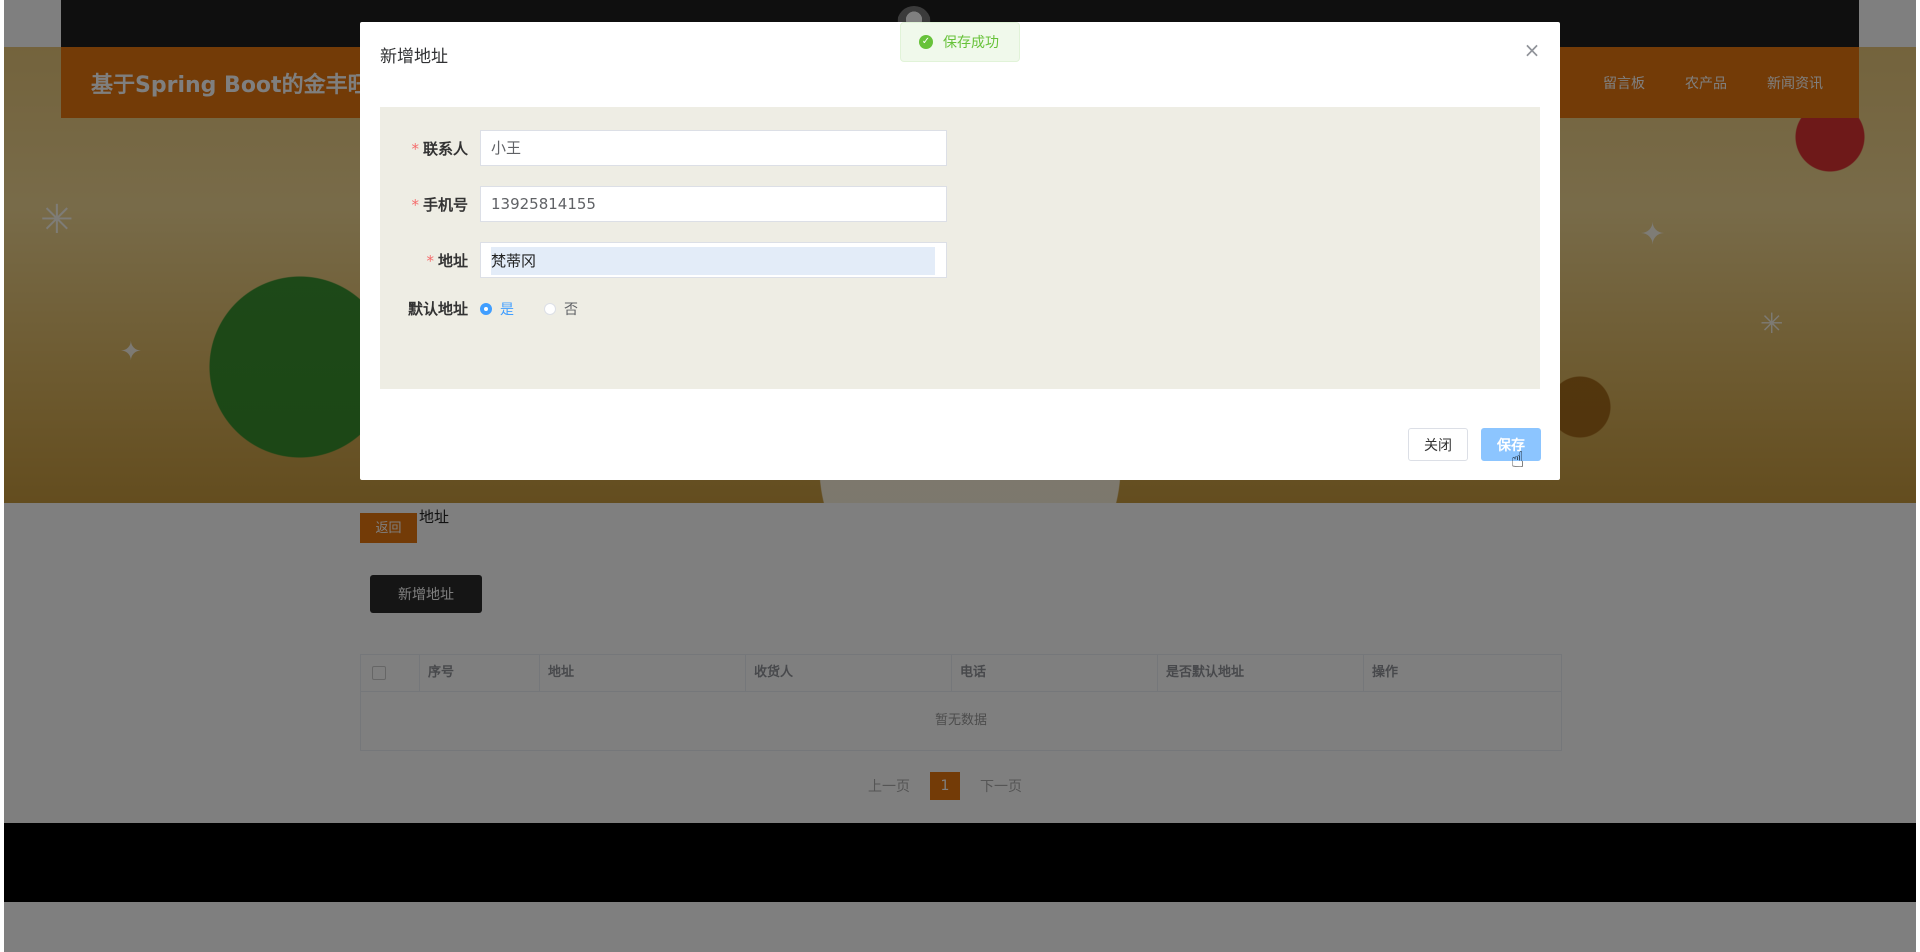  I want to click on close-button: 关闭, so click(1438, 444).